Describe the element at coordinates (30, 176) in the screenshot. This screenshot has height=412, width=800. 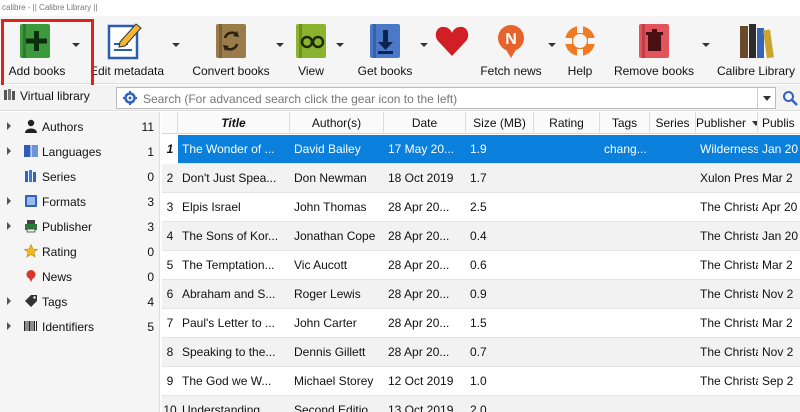
I see `series-icon` at that location.